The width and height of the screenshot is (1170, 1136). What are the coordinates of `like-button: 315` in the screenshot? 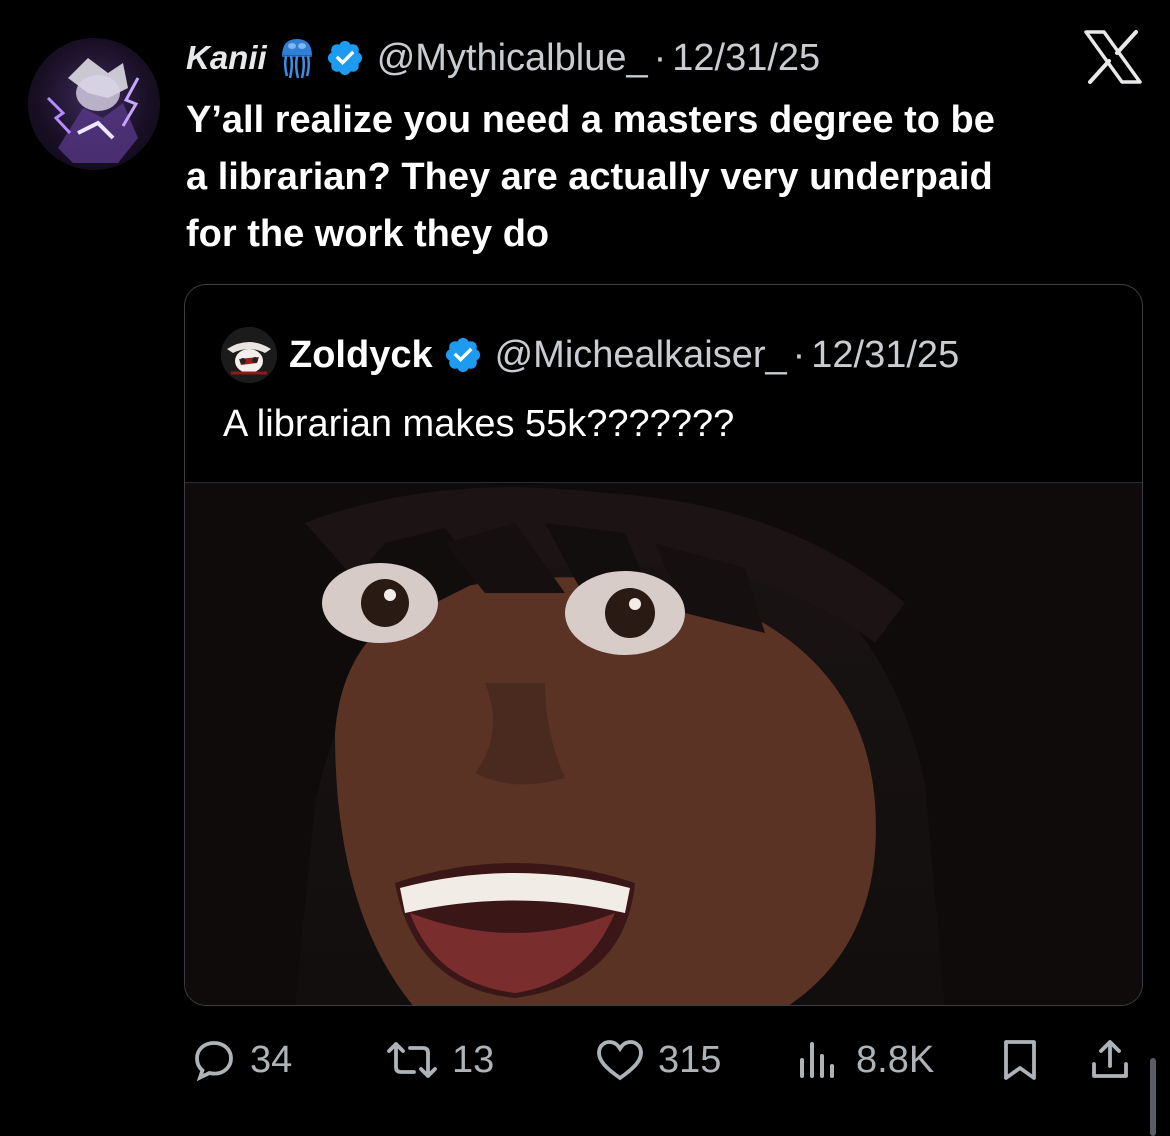 It's located at (657, 1060).